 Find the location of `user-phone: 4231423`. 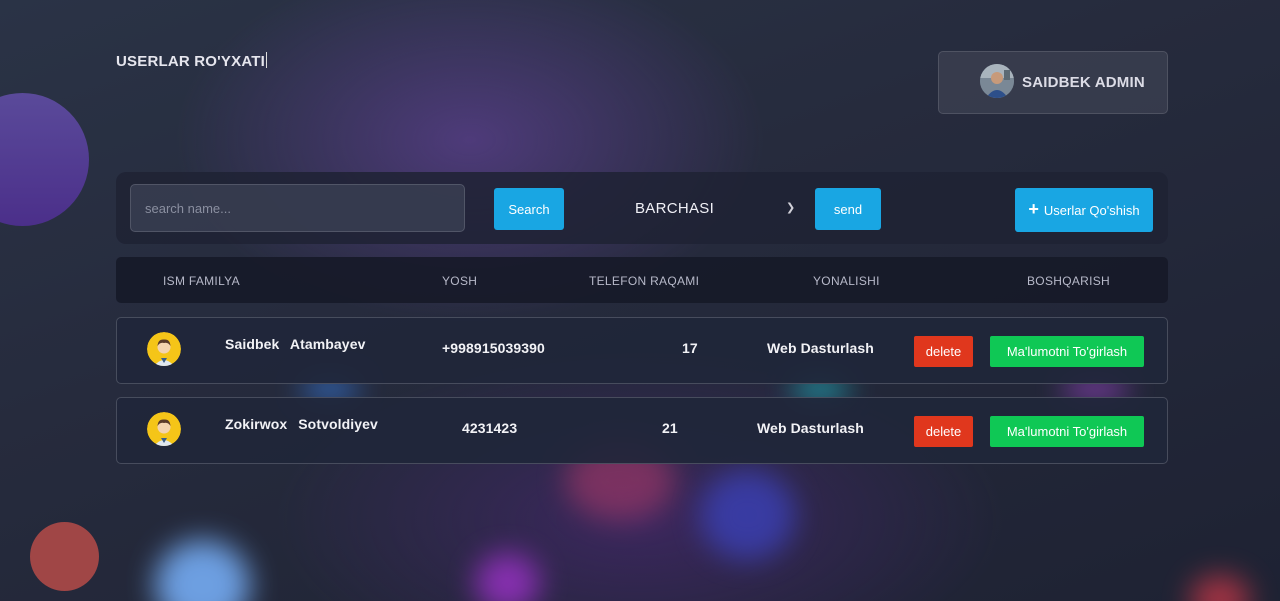

user-phone: 4231423 is located at coordinates (490, 428).